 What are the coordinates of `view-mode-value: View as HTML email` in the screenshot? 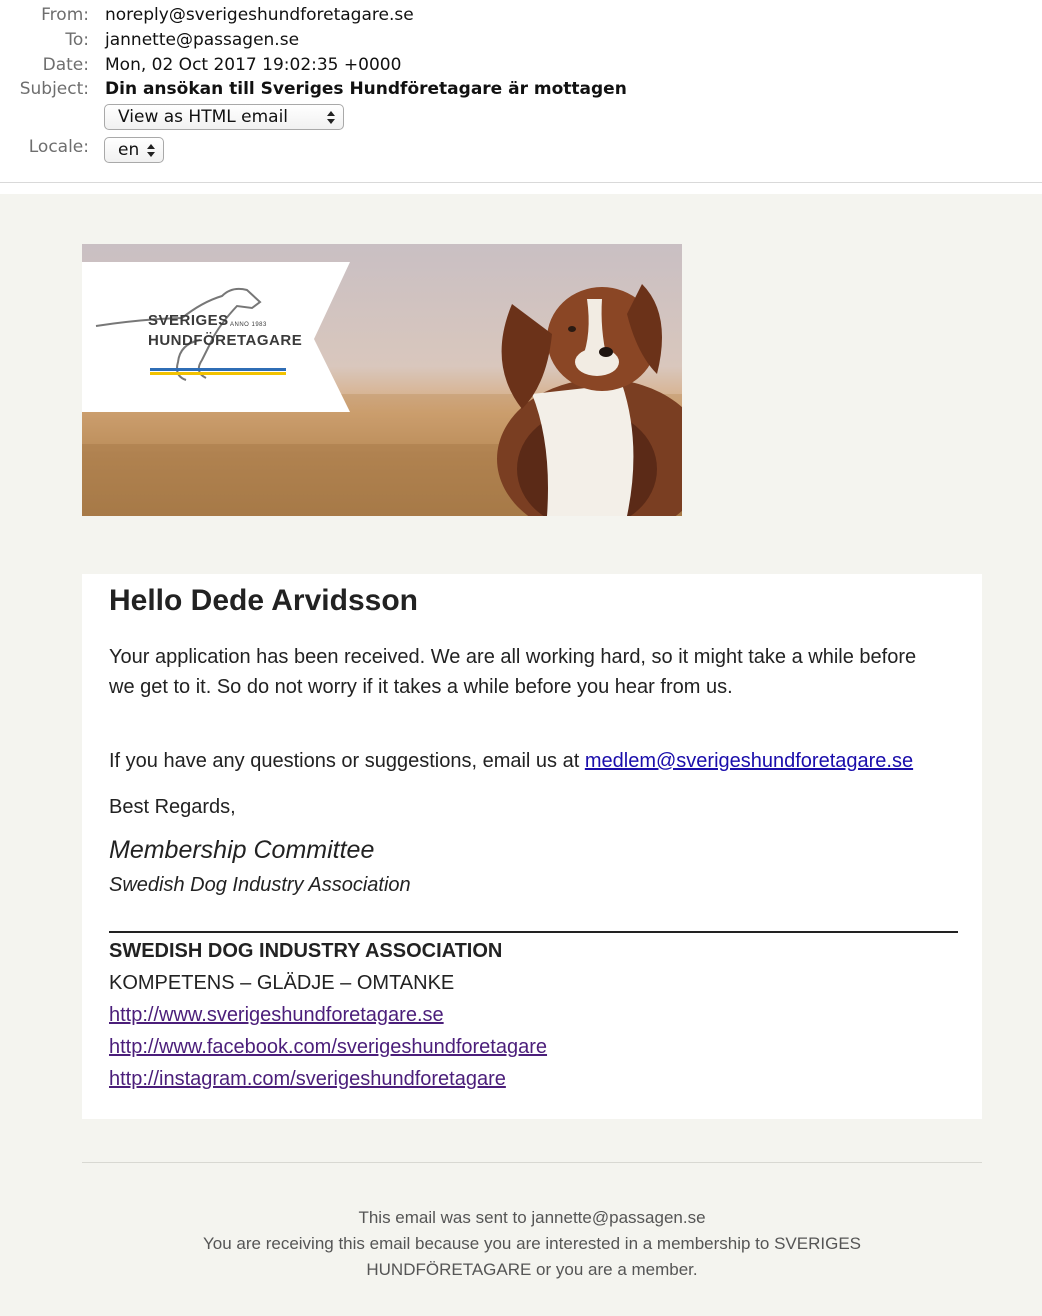 It's located at (203, 117).